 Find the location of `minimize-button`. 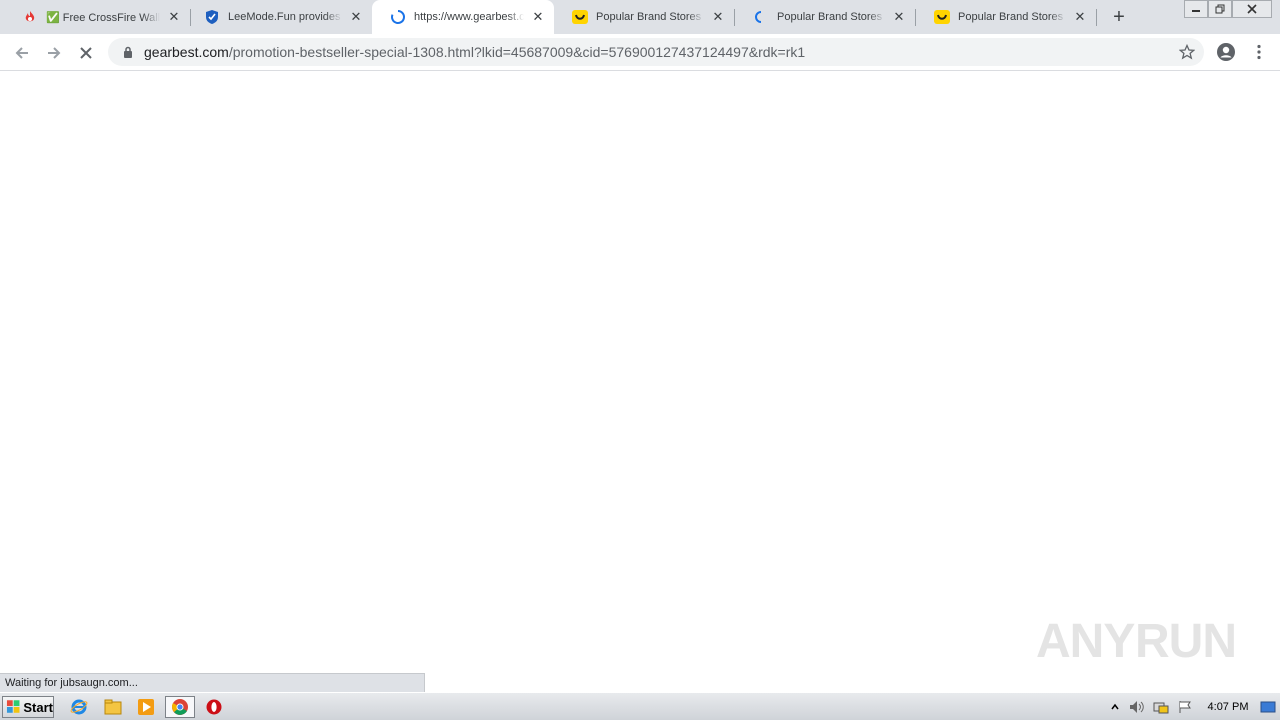

minimize-button is located at coordinates (1196, 9).